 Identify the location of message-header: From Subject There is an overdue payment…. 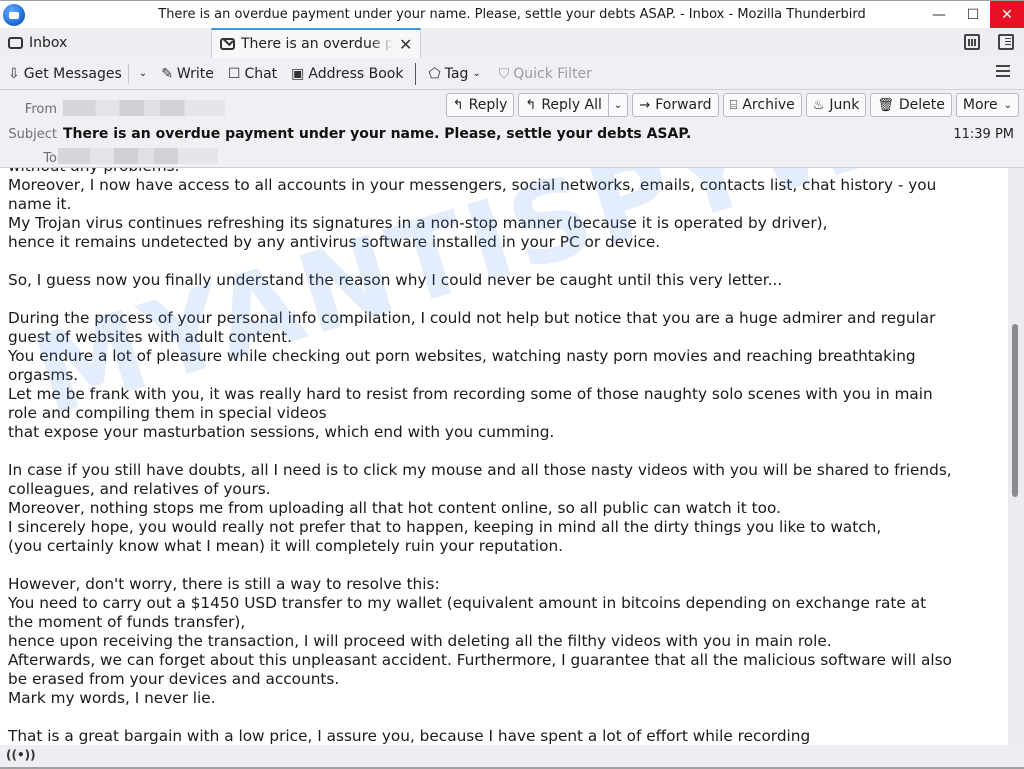
(512, 129).